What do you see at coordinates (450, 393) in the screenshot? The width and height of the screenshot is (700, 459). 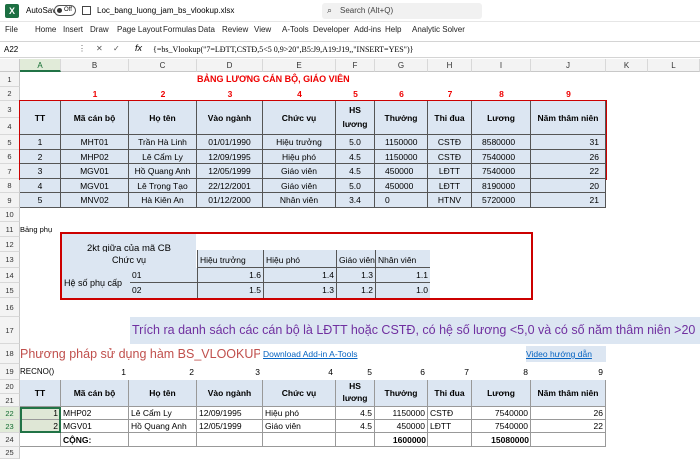 I see `result-header: Thi đua` at bounding box center [450, 393].